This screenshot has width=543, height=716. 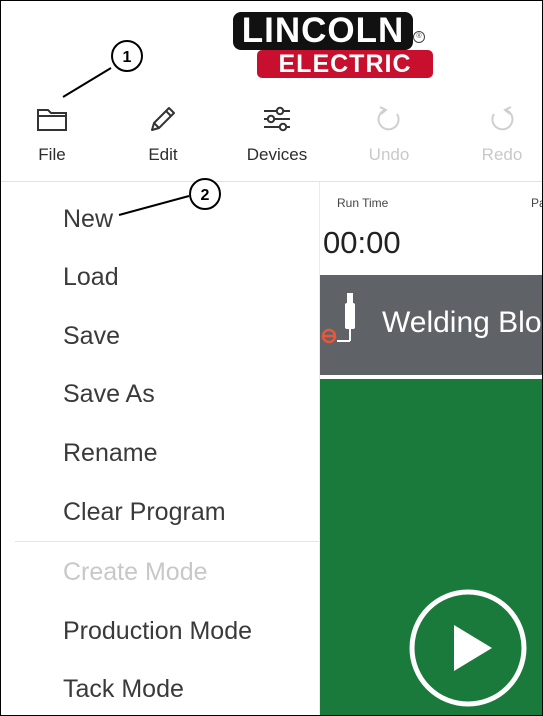 I want to click on redo-icon, so click(x=502, y=118).